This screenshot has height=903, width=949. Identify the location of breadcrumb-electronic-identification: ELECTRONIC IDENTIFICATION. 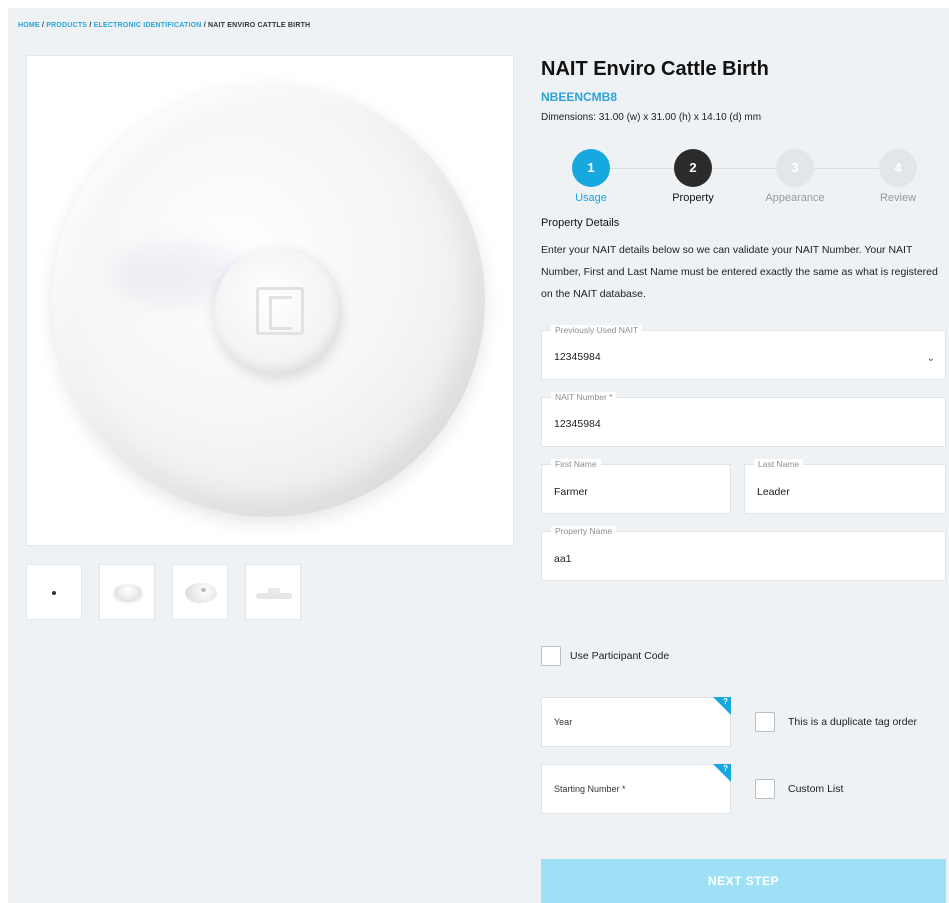
(148, 25).